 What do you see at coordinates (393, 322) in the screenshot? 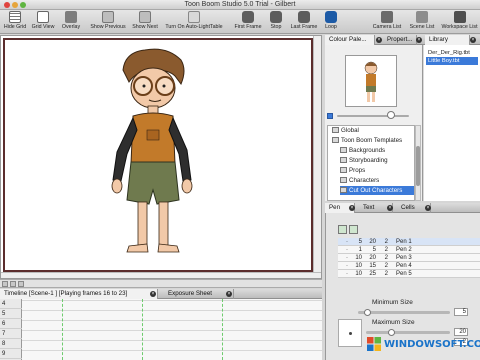
I see `maximum-size-label: Maximum Size` at bounding box center [393, 322].